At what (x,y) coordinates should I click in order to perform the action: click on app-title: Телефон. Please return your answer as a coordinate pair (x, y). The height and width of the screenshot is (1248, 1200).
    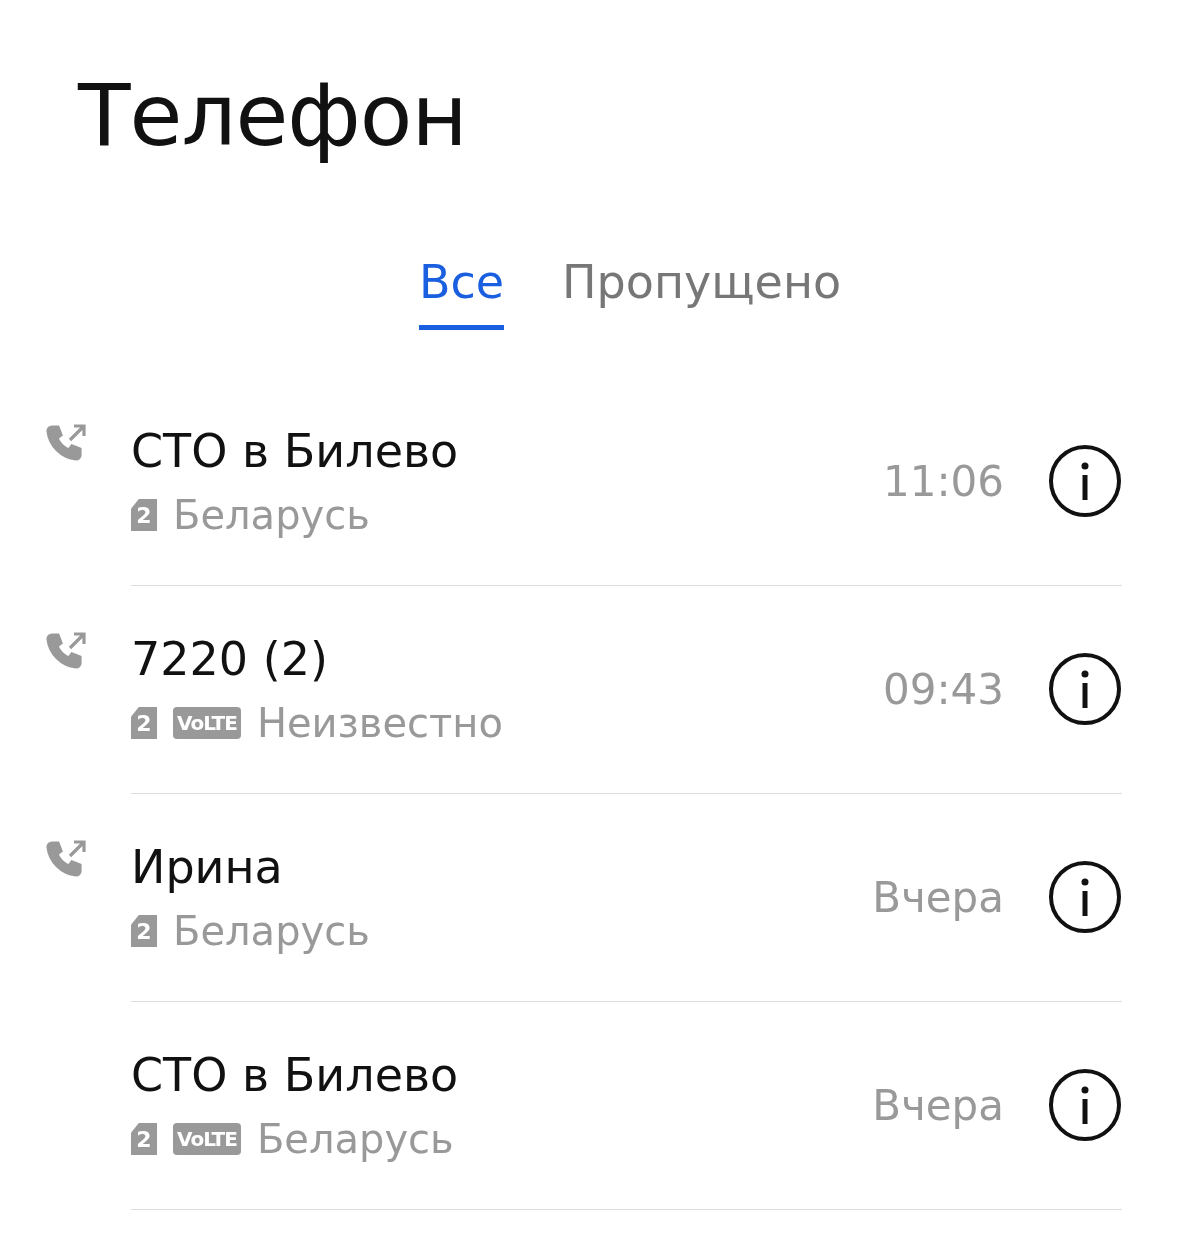
    Looking at the image, I should click on (272, 113).